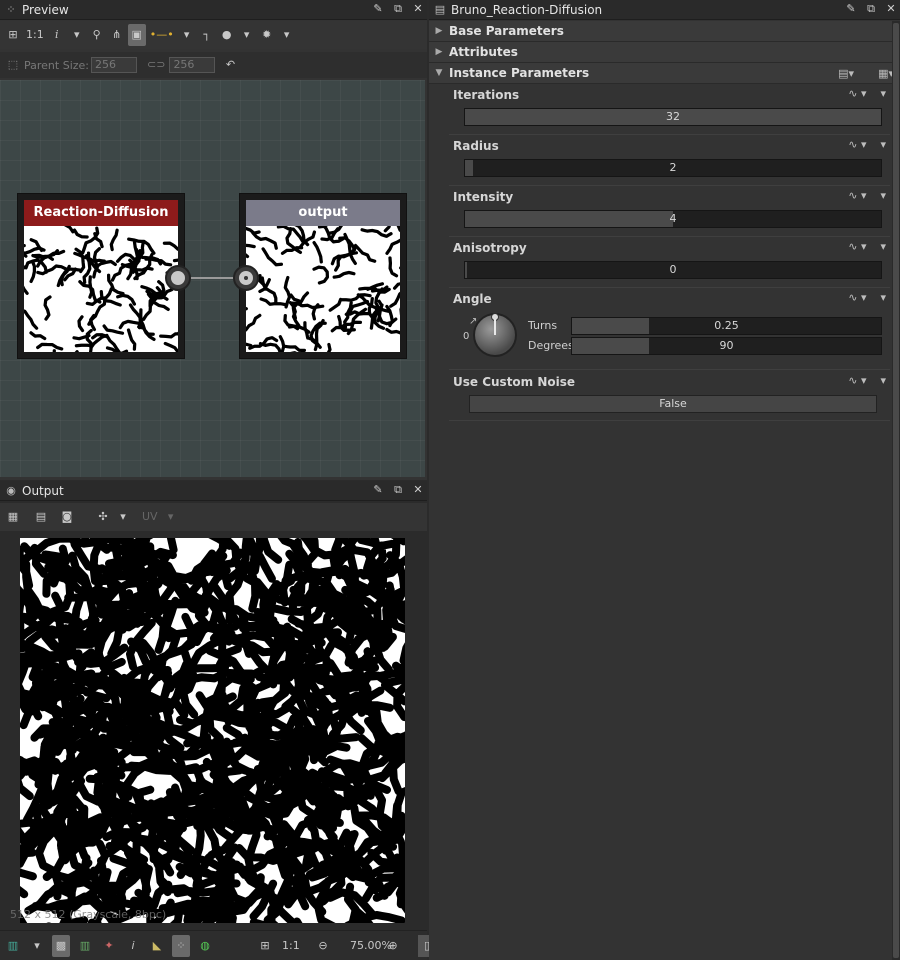 The height and width of the screenshot is (960, 900). What do you see at coordinates (178, 278) in the screenshot?
I see `output-port` at bounding box center [178, 278].